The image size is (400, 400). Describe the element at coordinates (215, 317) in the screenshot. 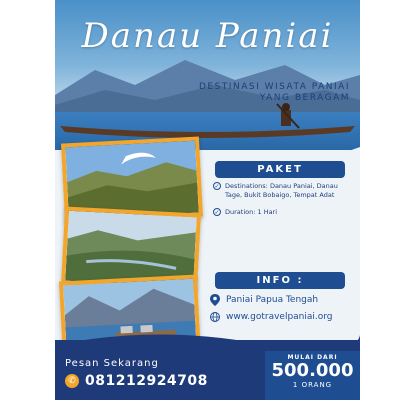

I see `globe-icon` at that location.